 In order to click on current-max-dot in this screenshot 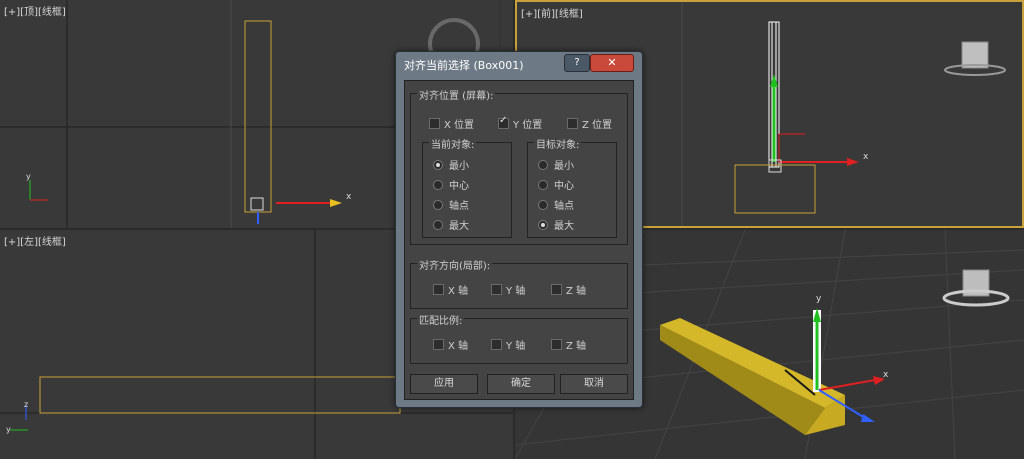, I will do `click(438, 224)`.